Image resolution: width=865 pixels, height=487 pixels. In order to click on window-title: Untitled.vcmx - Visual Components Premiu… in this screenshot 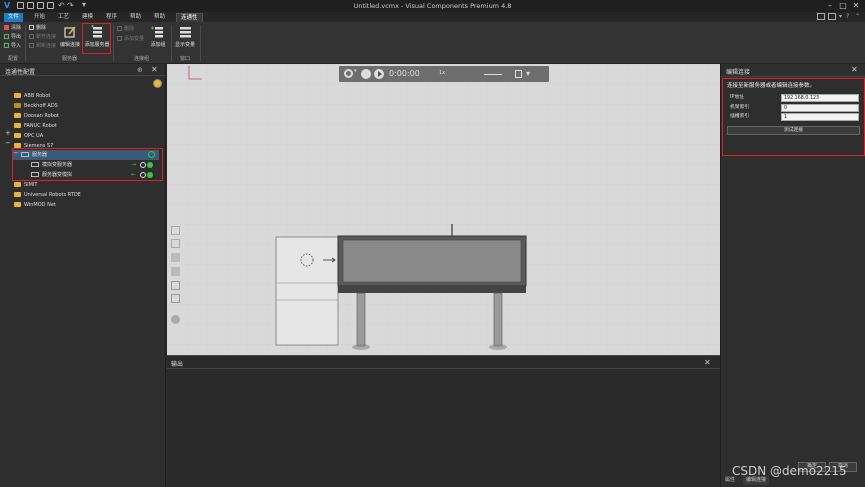, I will do `click(432, 6)`.